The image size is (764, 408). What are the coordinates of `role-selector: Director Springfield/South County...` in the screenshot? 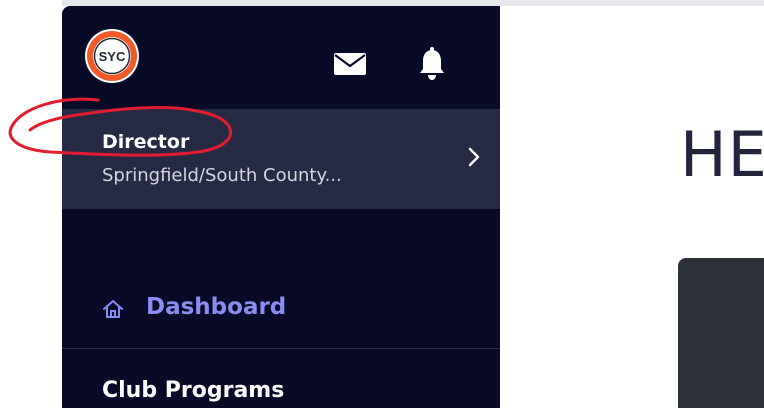 It's located at (281, 159).